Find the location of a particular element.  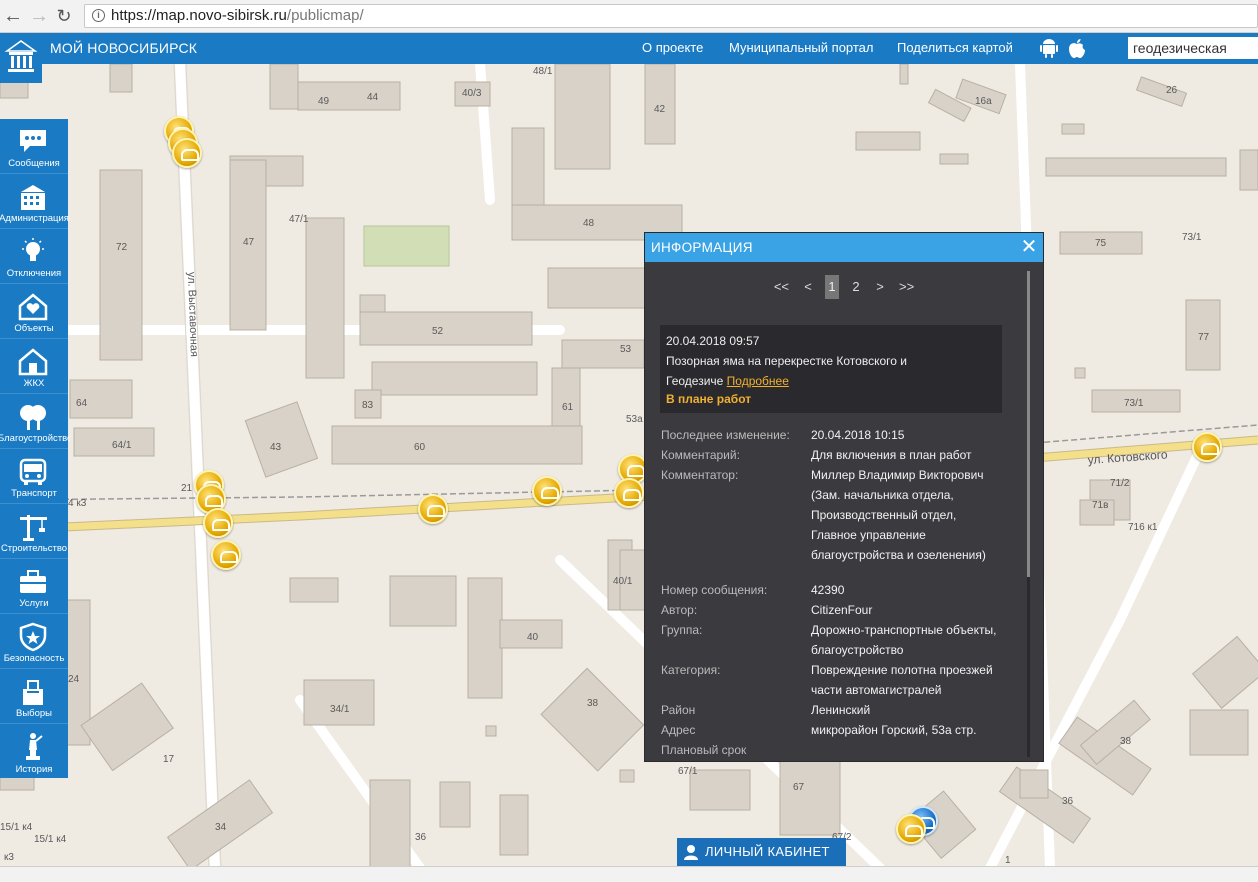

sidebar-item-messages: Сообщения is located at coordinates (34, 146).